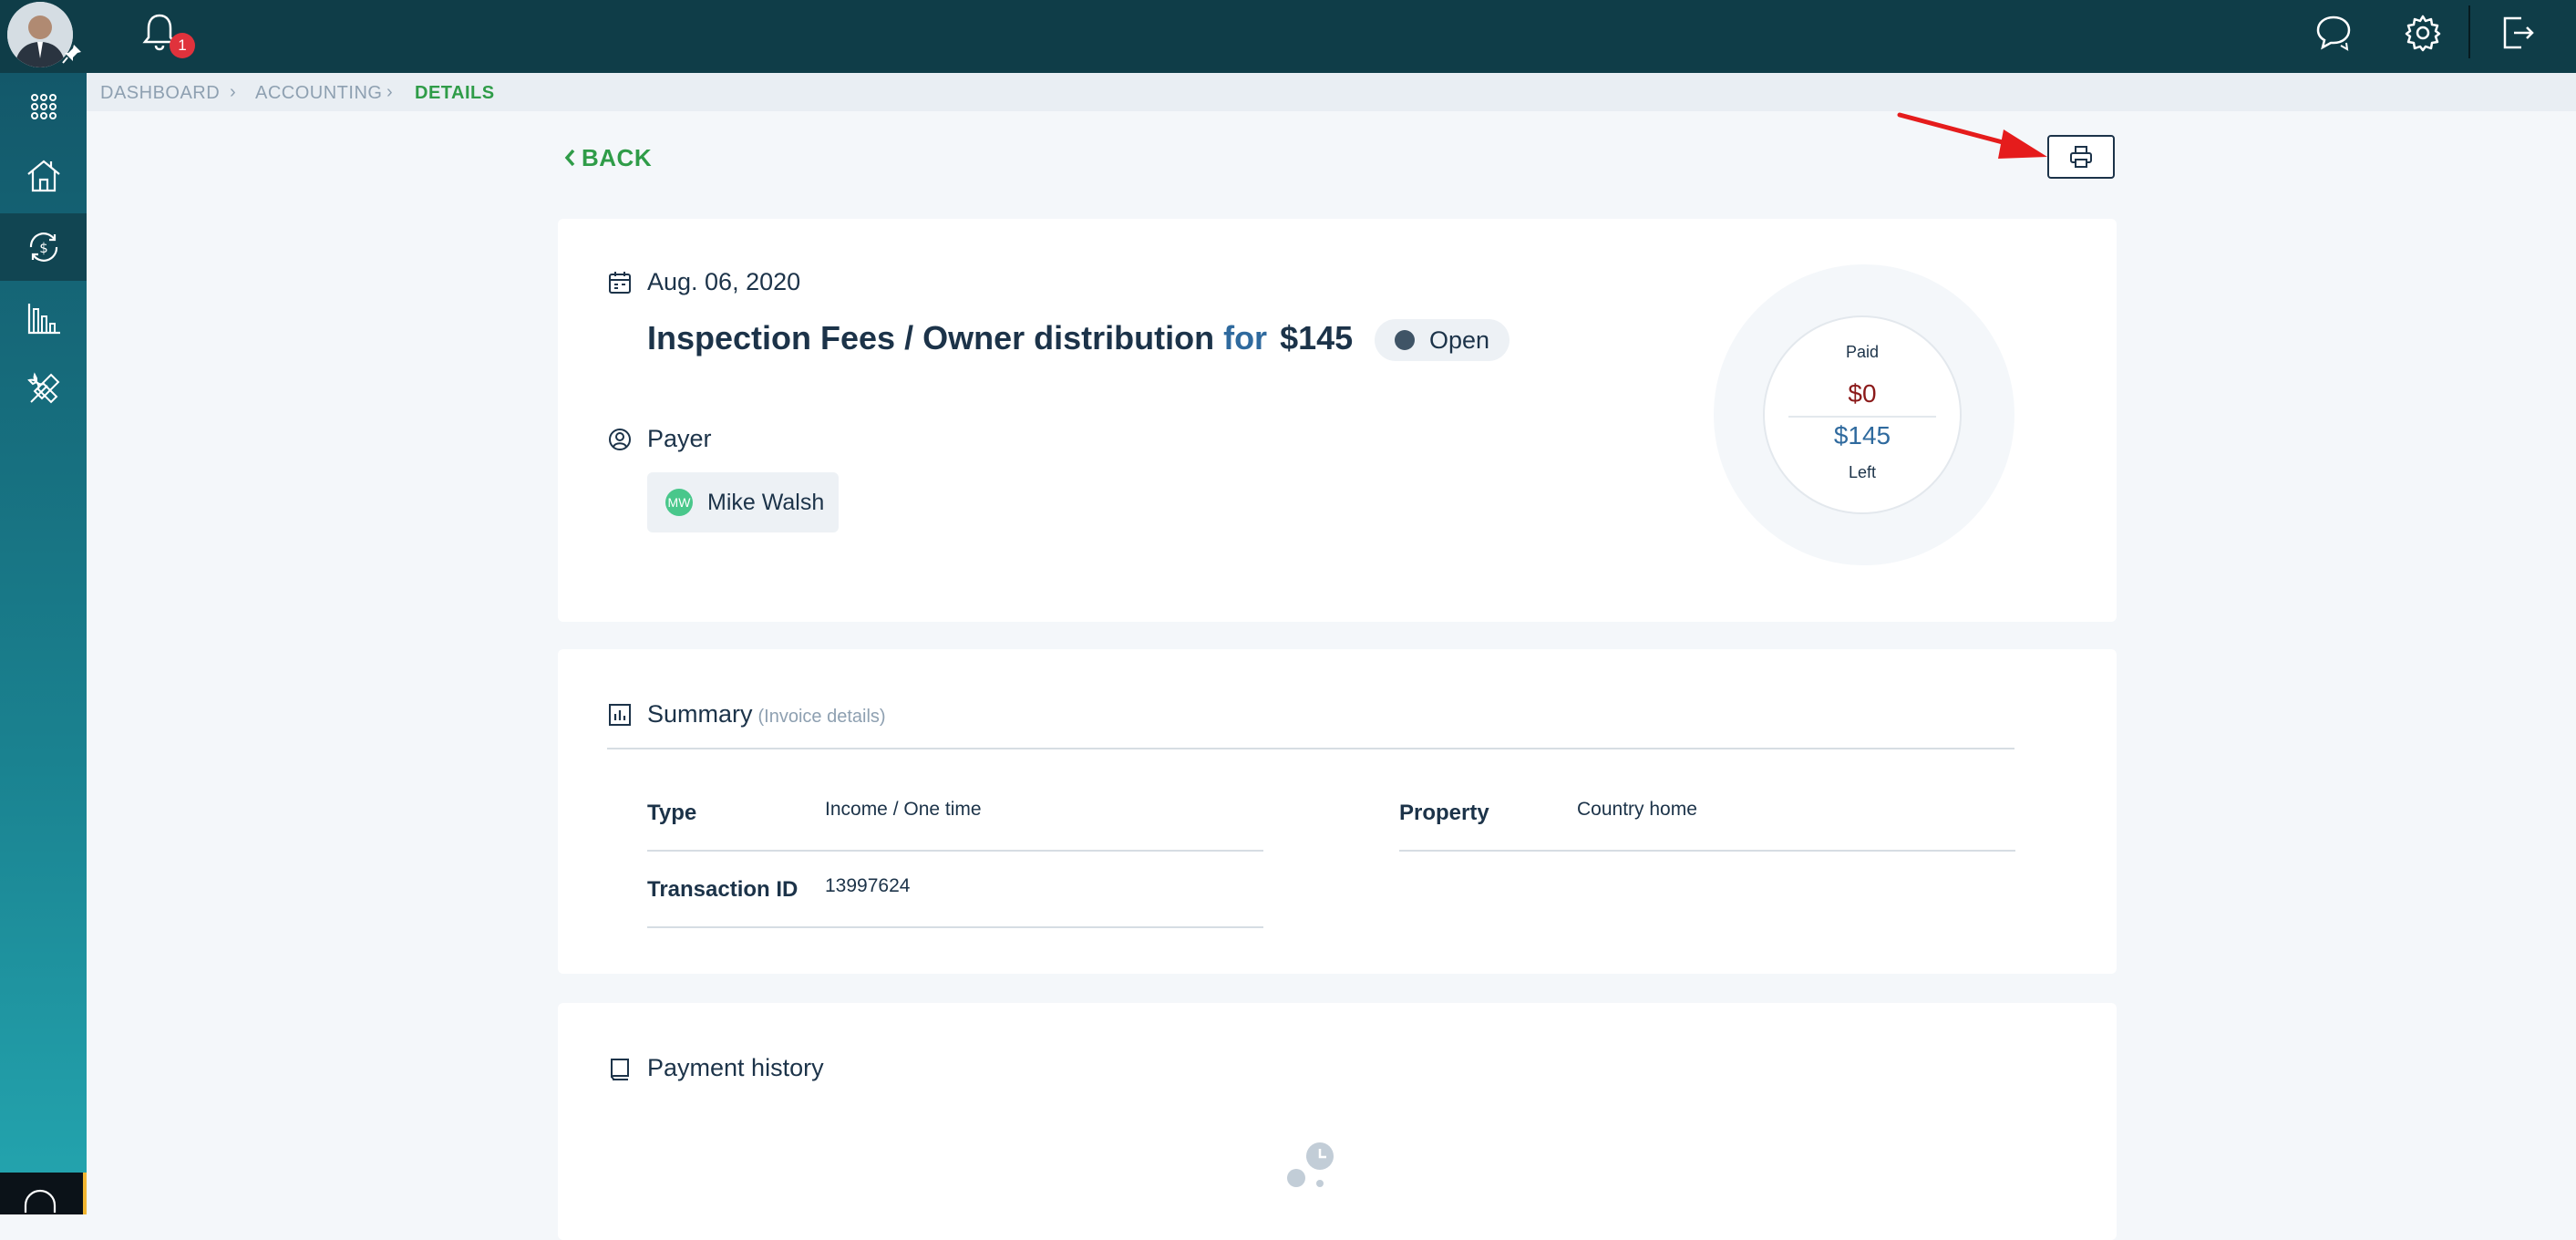 Image resolution: width=2576 pixels, height=1240 pixels. What do you see at coordinates (72, 54) in the screenshot?
I see `pin-icon` at bounding box center [72, 54].